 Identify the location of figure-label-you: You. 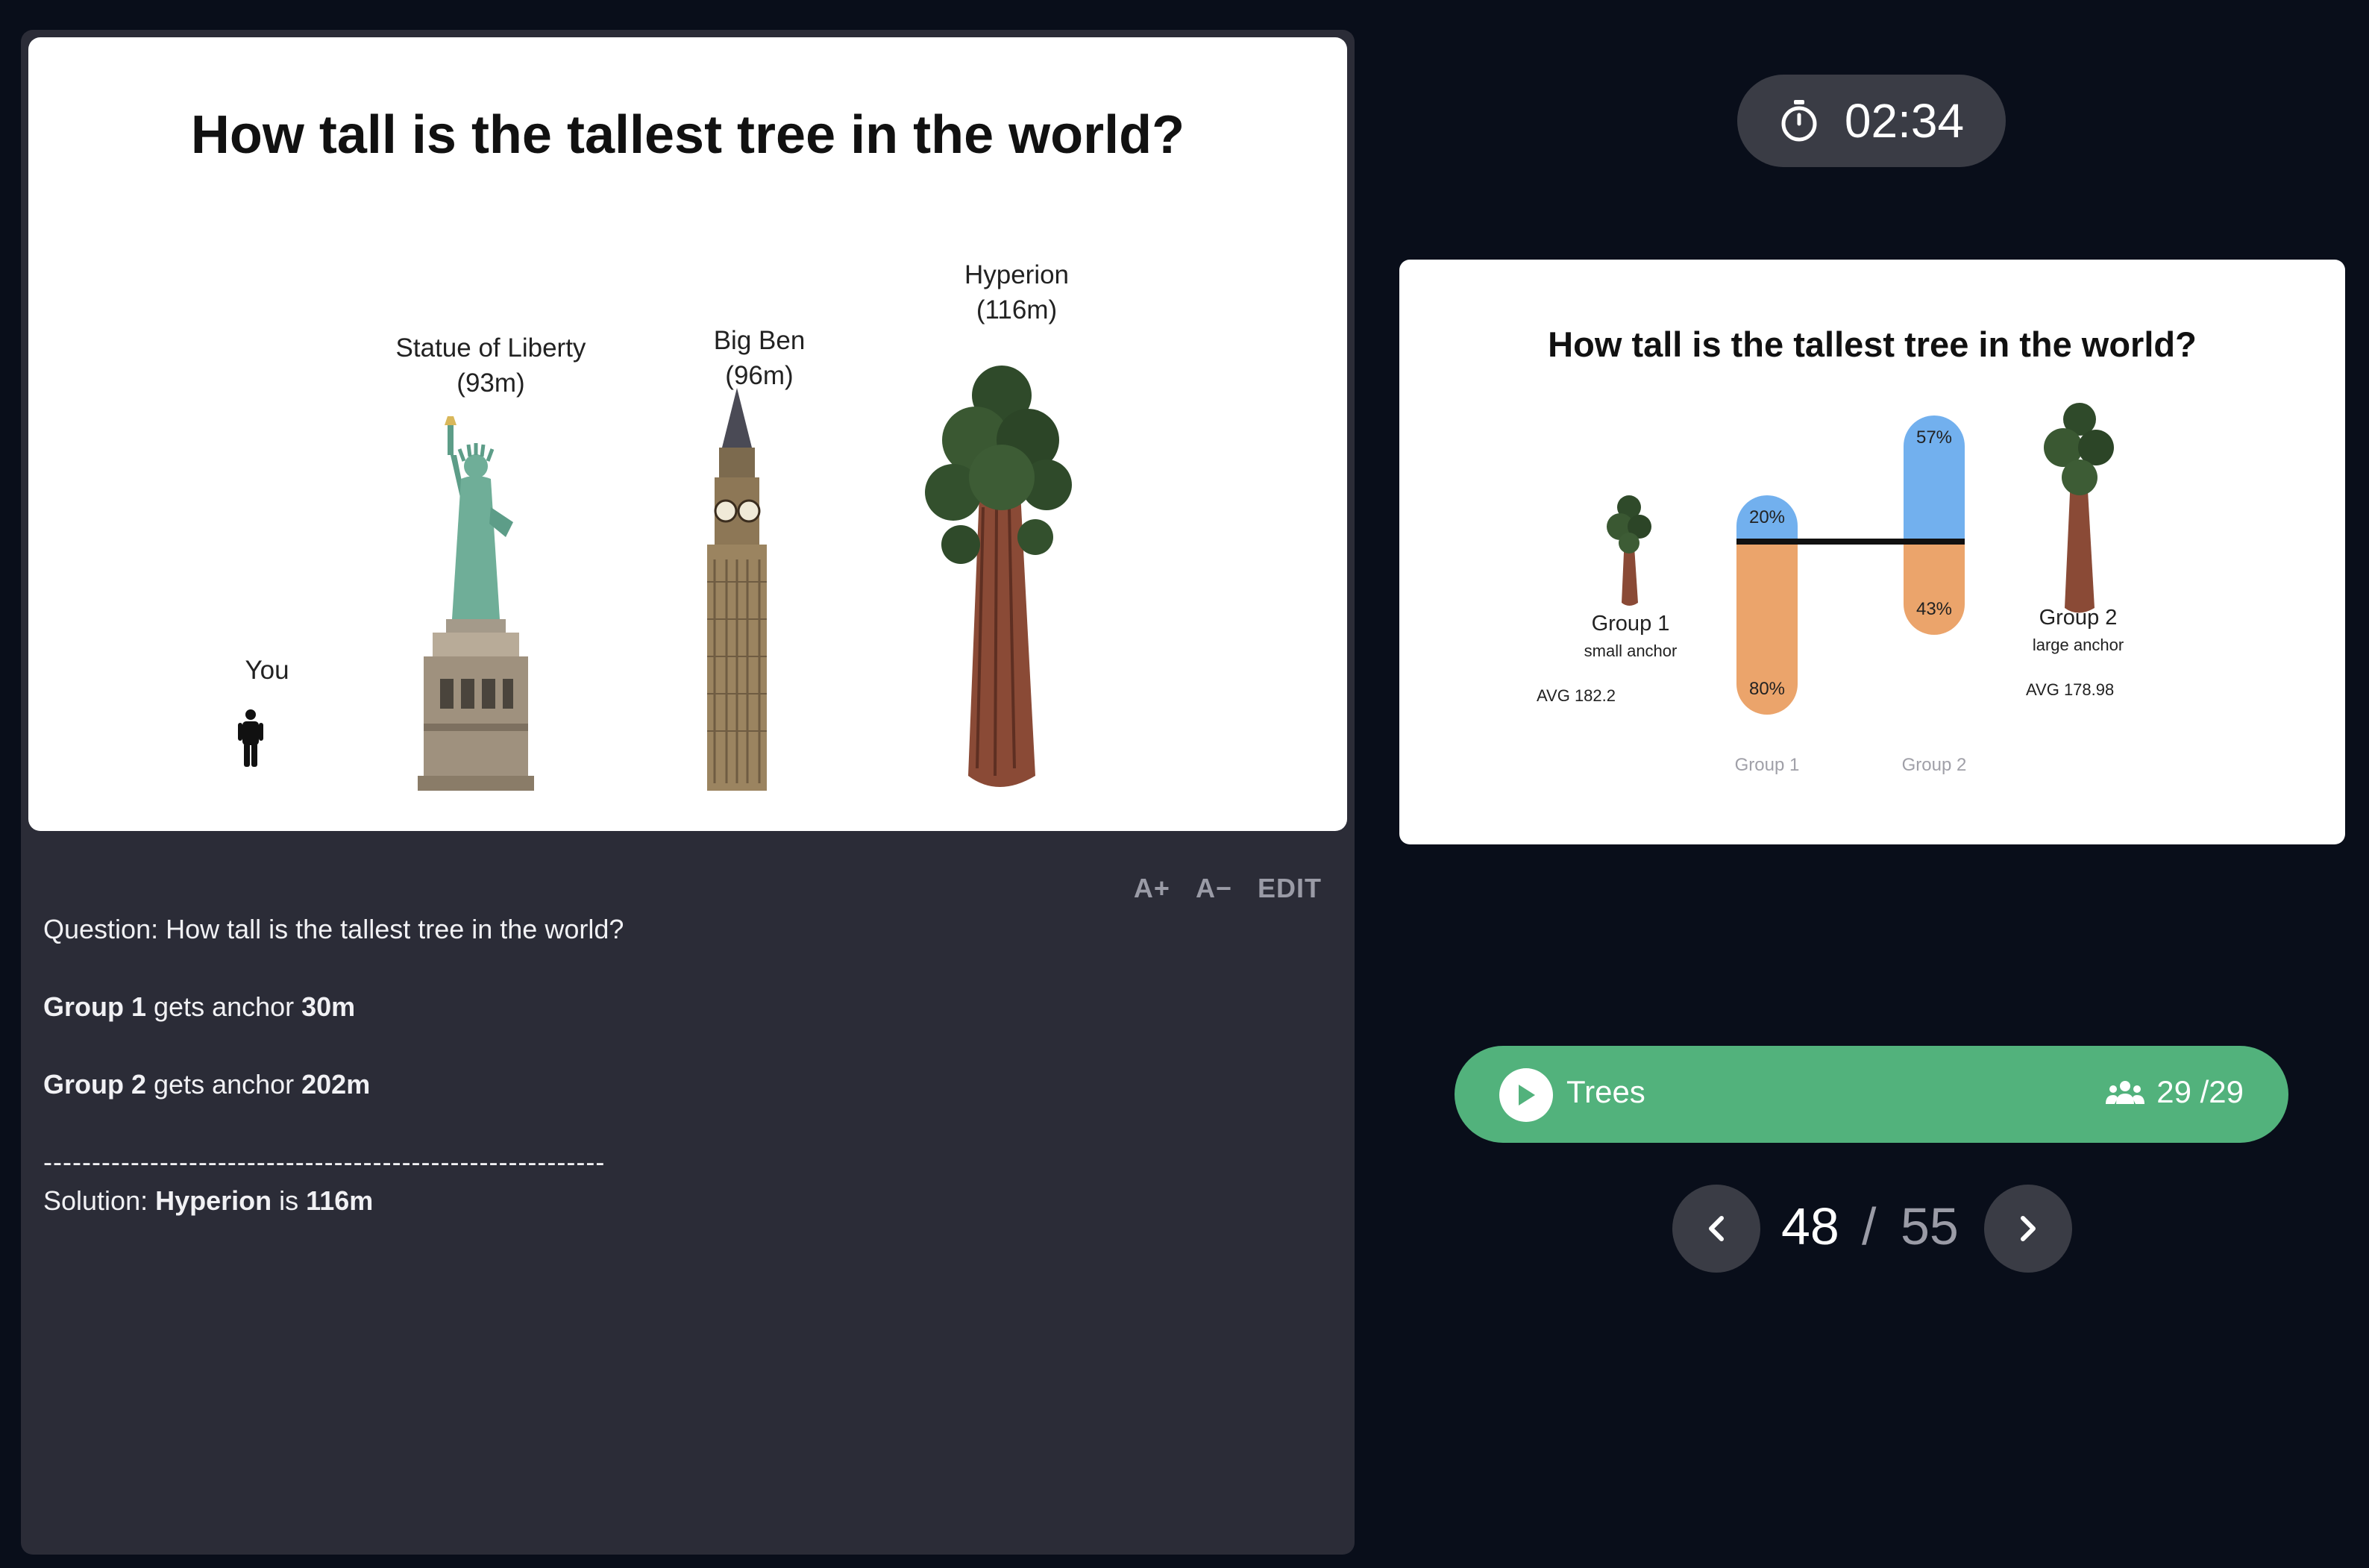
(267, 670).